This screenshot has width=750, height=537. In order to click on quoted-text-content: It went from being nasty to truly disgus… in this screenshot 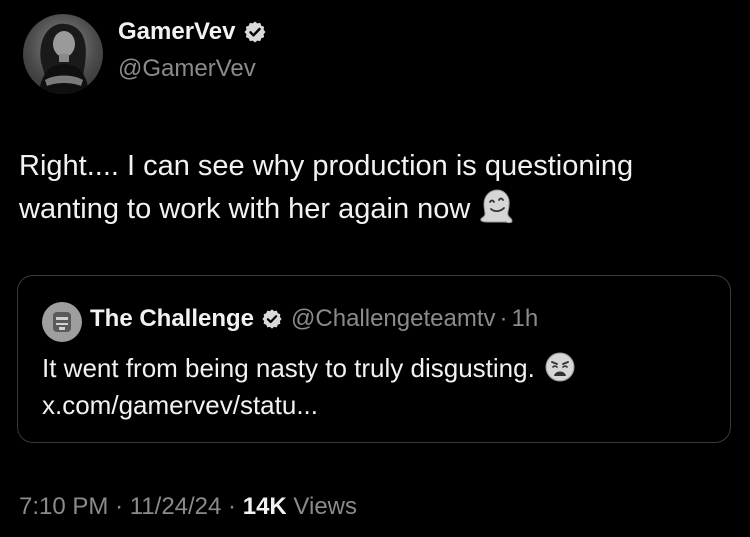, I will do `click(288, 368)`.